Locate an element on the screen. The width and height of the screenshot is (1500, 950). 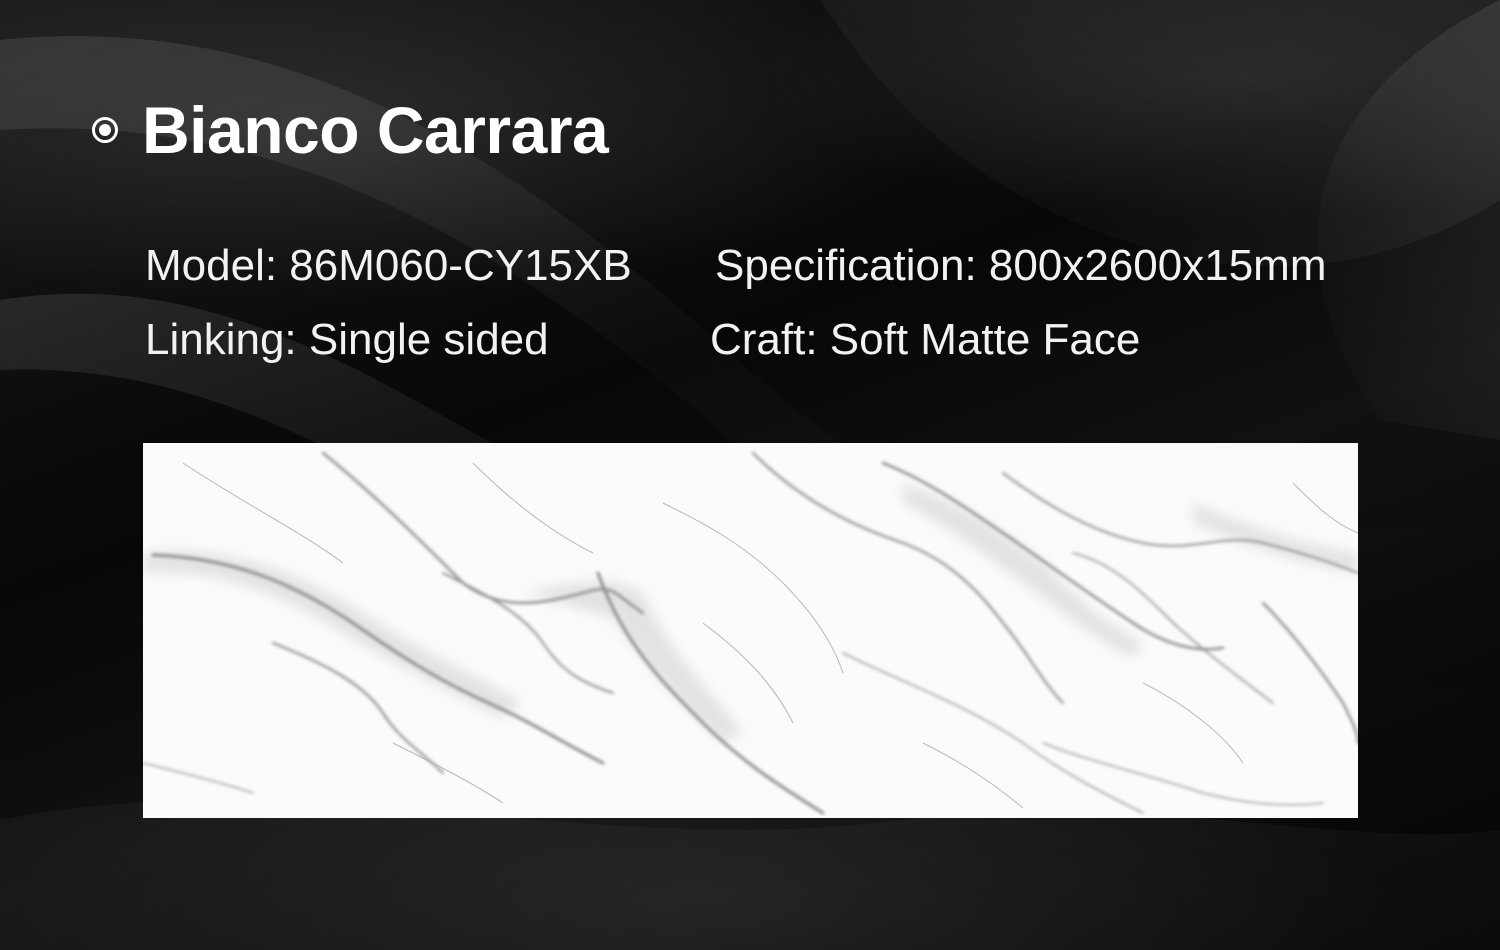
title-row: Bianco Carrara is located at coordinates (350, 130).